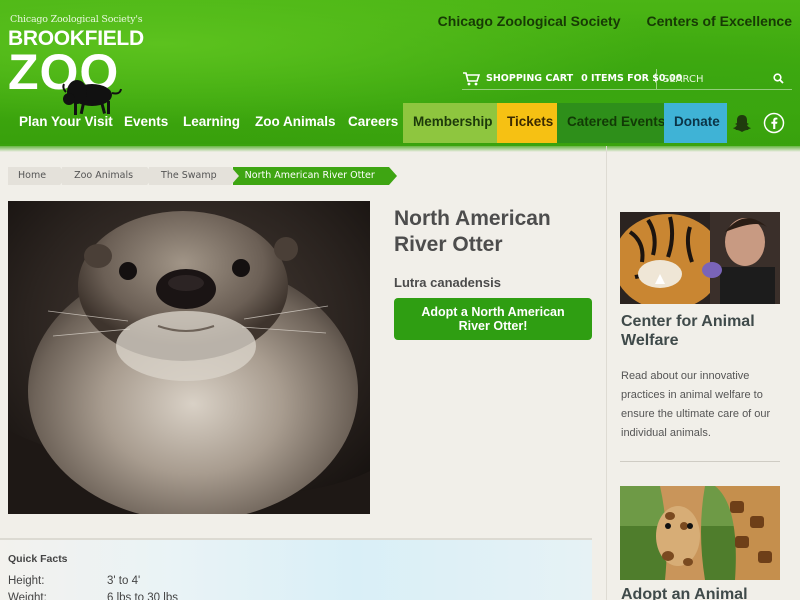 The width and height of the screenshot is (800, 600). Describe the element at coordinates (700, 258) in the screenshot. I see `tiger-vet-photo` at that location.